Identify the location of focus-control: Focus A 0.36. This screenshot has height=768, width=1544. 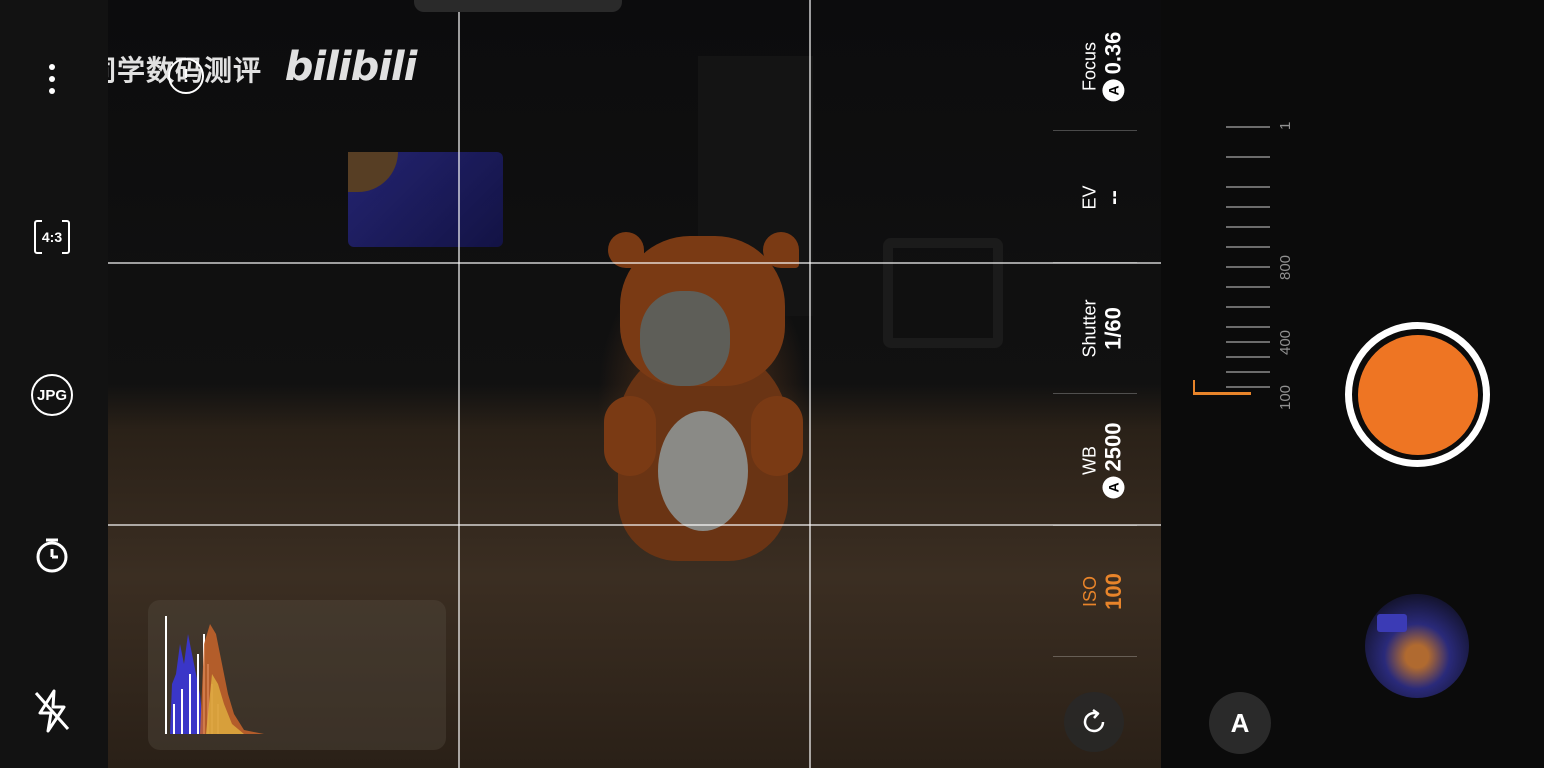
(1103, 66).